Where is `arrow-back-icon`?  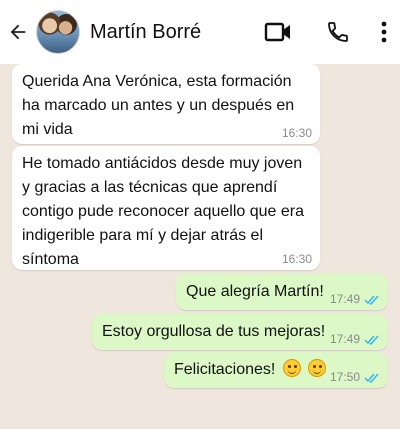 arrow-back-icon is located at coordinates (18, 32).